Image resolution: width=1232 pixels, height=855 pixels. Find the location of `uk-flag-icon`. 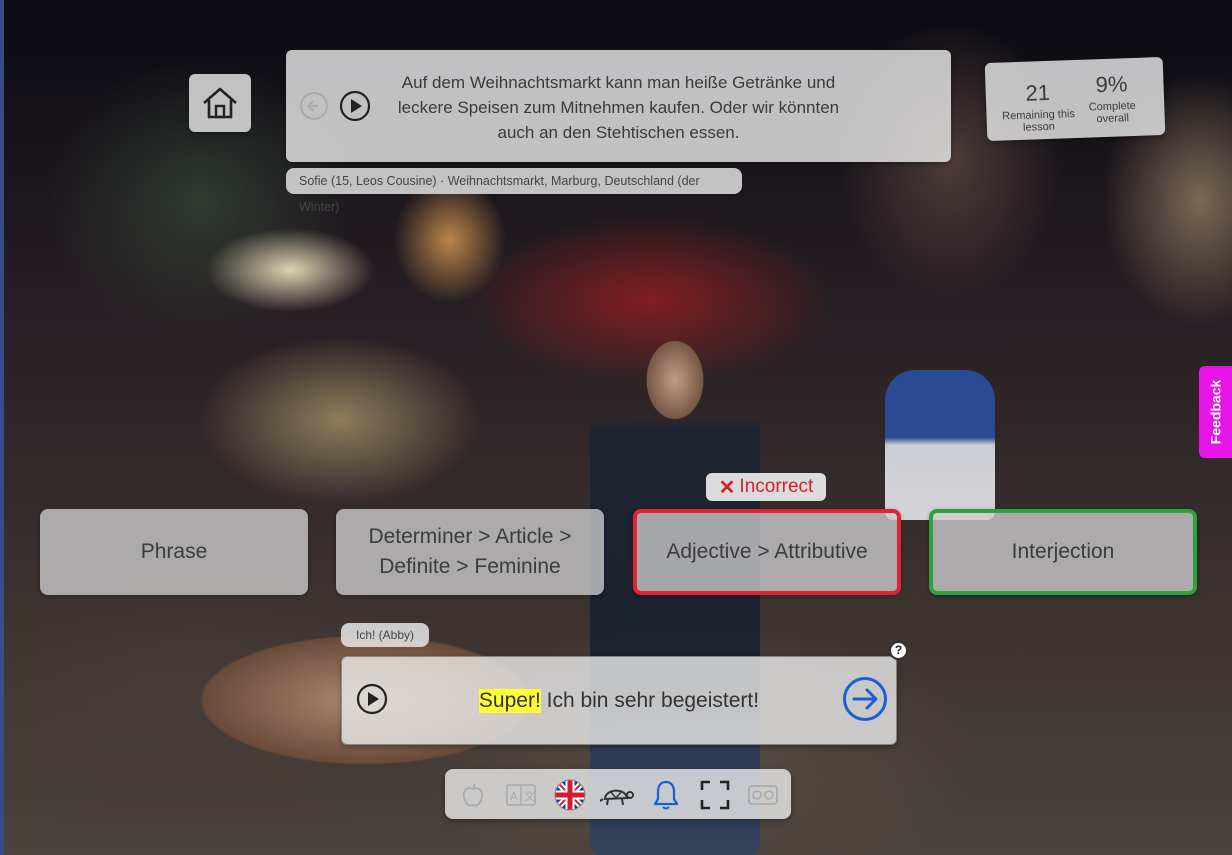

uk-flag-icon is located at coordinates (570, 795).